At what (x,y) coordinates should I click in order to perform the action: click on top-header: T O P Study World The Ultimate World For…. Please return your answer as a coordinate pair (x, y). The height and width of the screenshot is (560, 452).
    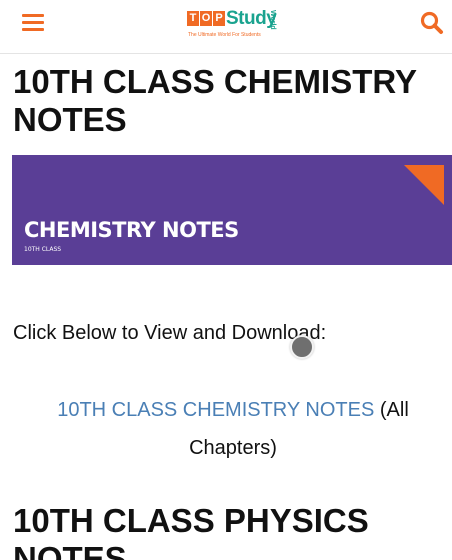
    Looking at the image, I should click on (226, 27).